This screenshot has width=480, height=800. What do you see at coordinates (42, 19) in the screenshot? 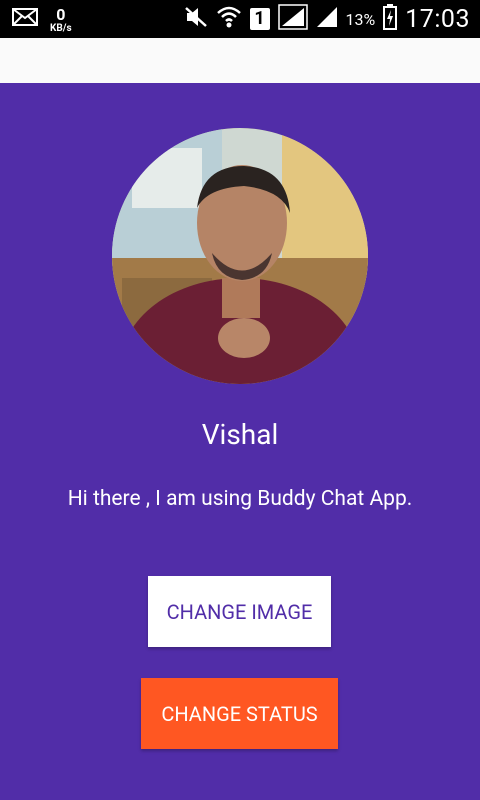
I see `status-bar-left: 0 KB/s` at bounding box center [42, 19].